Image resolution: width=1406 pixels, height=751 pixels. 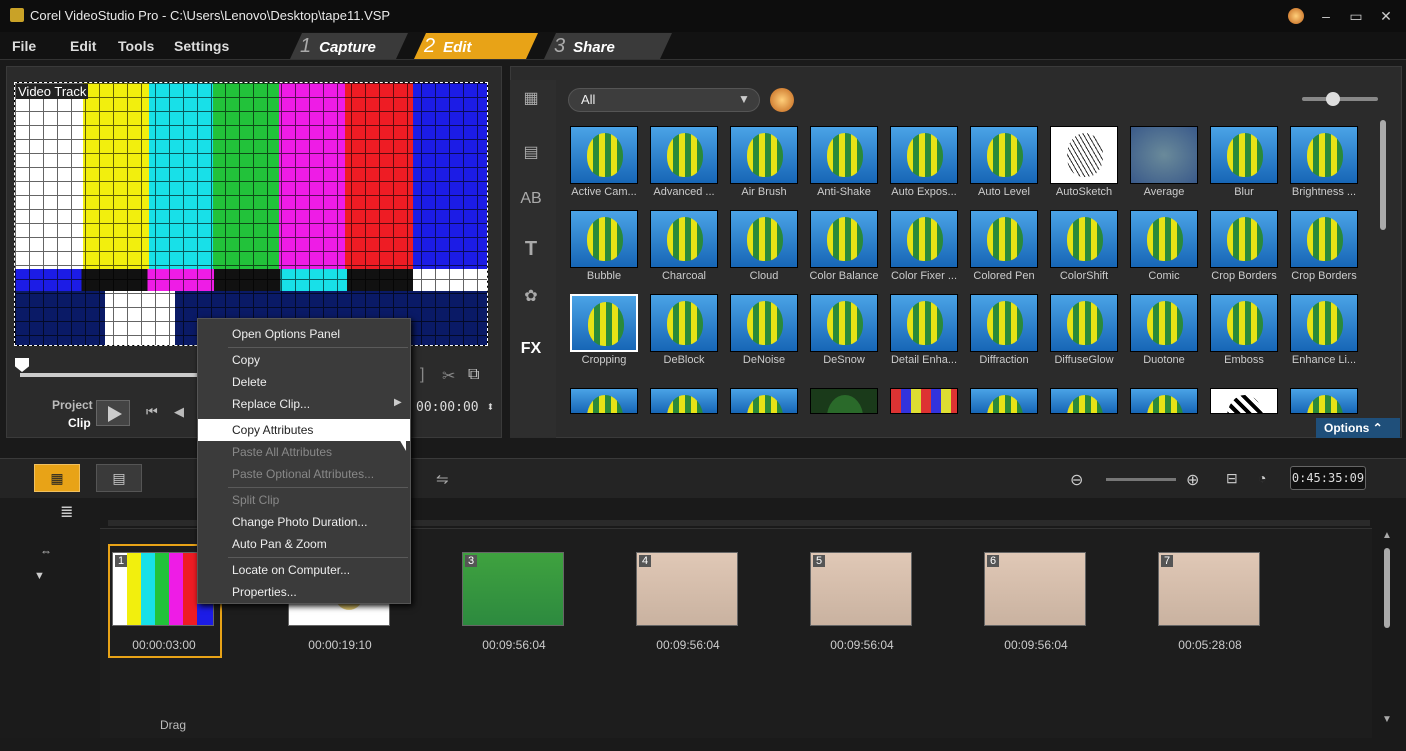 What do you see at coordinates (1387, 588) in the screenshot?
I see `storyboard-scrollbar` at bounding box center [1387, 588].